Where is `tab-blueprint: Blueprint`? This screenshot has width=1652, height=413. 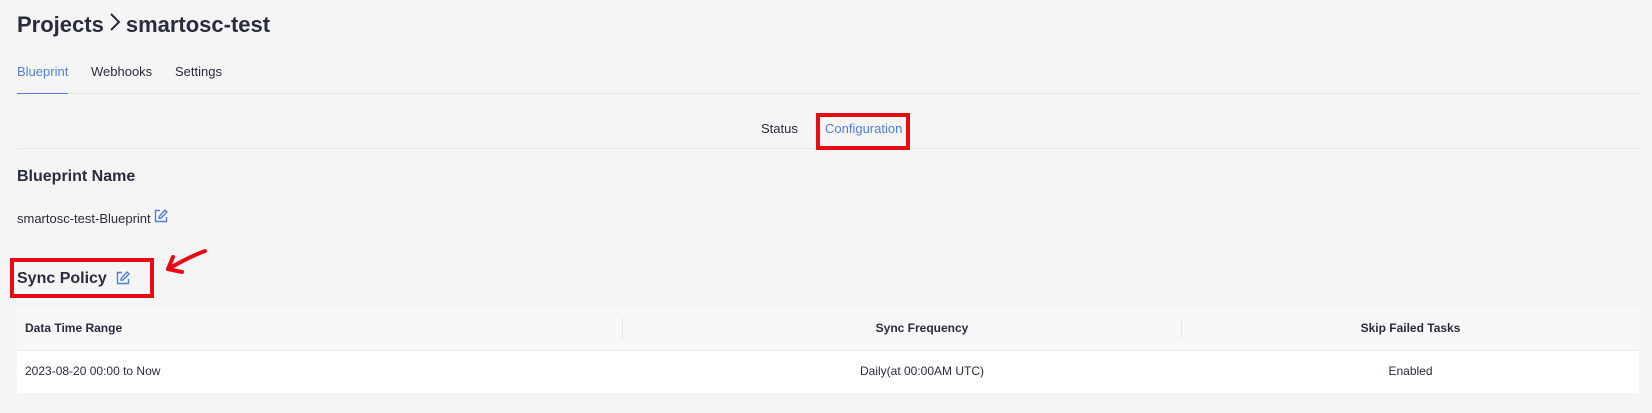
tab-blueprint: Blueprint is located at coordinates (43, 79).